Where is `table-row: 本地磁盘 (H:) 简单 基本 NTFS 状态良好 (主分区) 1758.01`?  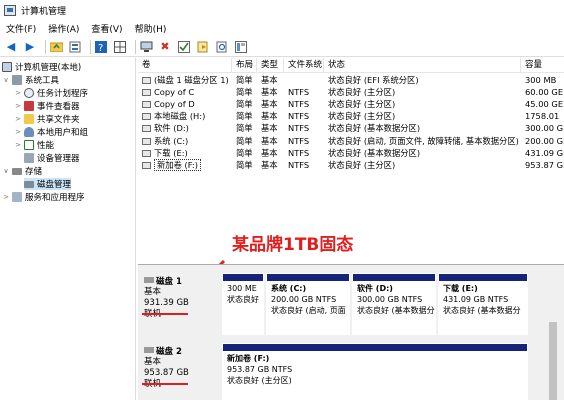 table-row: 本地磁盘 (H:) 简单 基本 NTFS 状态良好 (主分区) 1758.01 is located at coordinates (351, 116).